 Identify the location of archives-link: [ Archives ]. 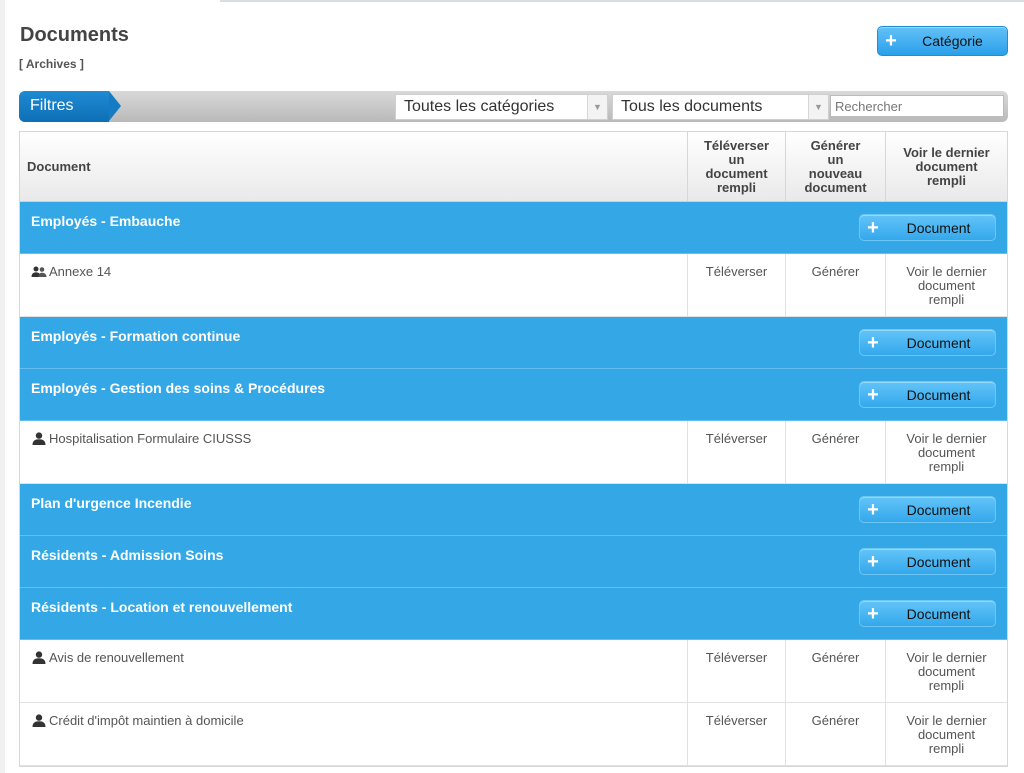
(51, 64).